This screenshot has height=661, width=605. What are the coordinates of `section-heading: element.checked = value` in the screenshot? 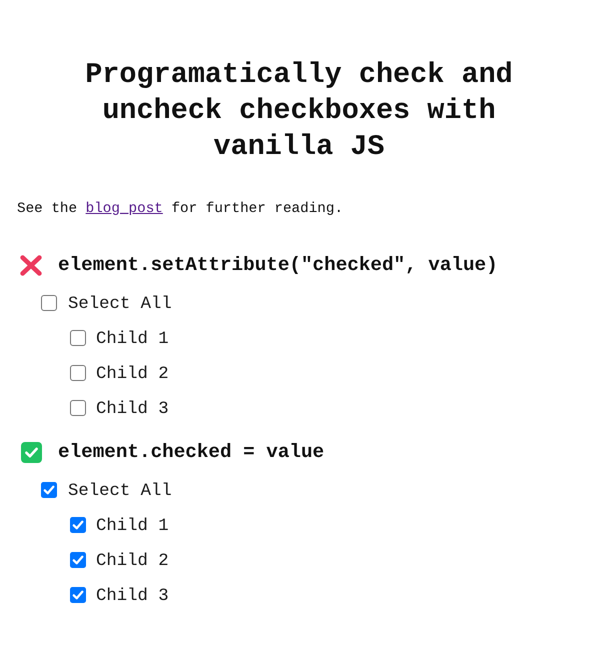 It's located at (191, 452).